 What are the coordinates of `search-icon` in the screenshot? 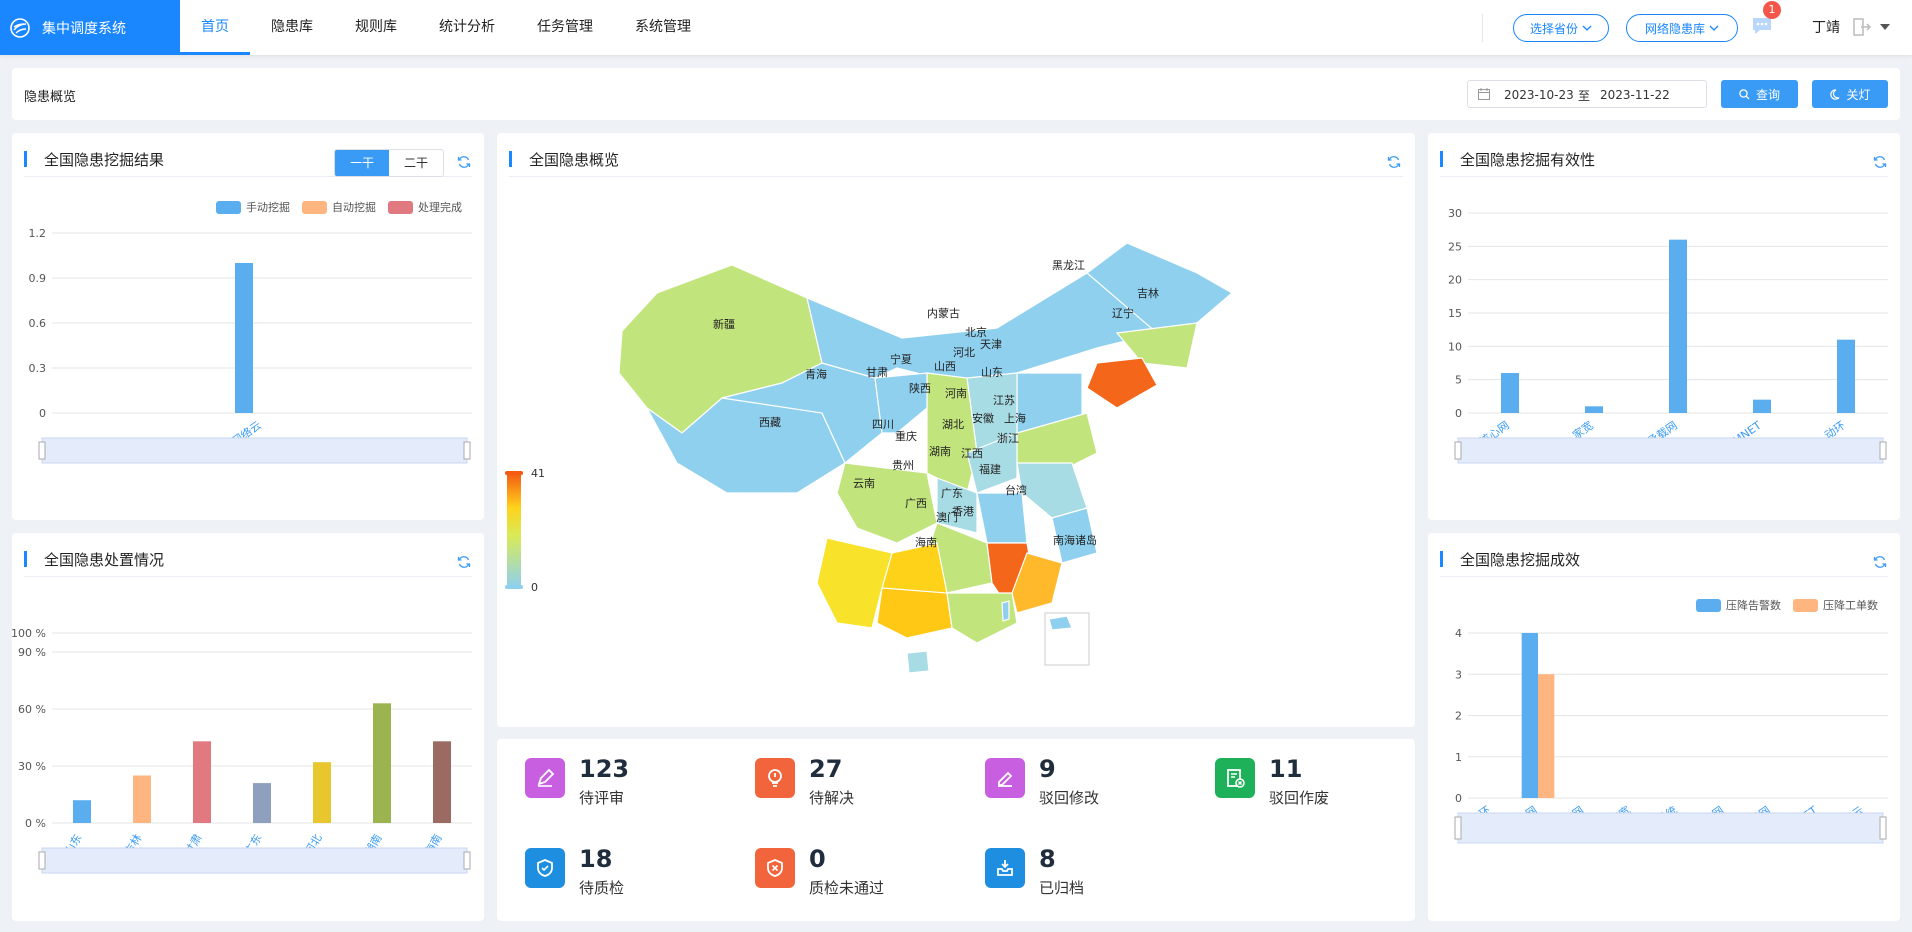 It's located at (1744, 93).